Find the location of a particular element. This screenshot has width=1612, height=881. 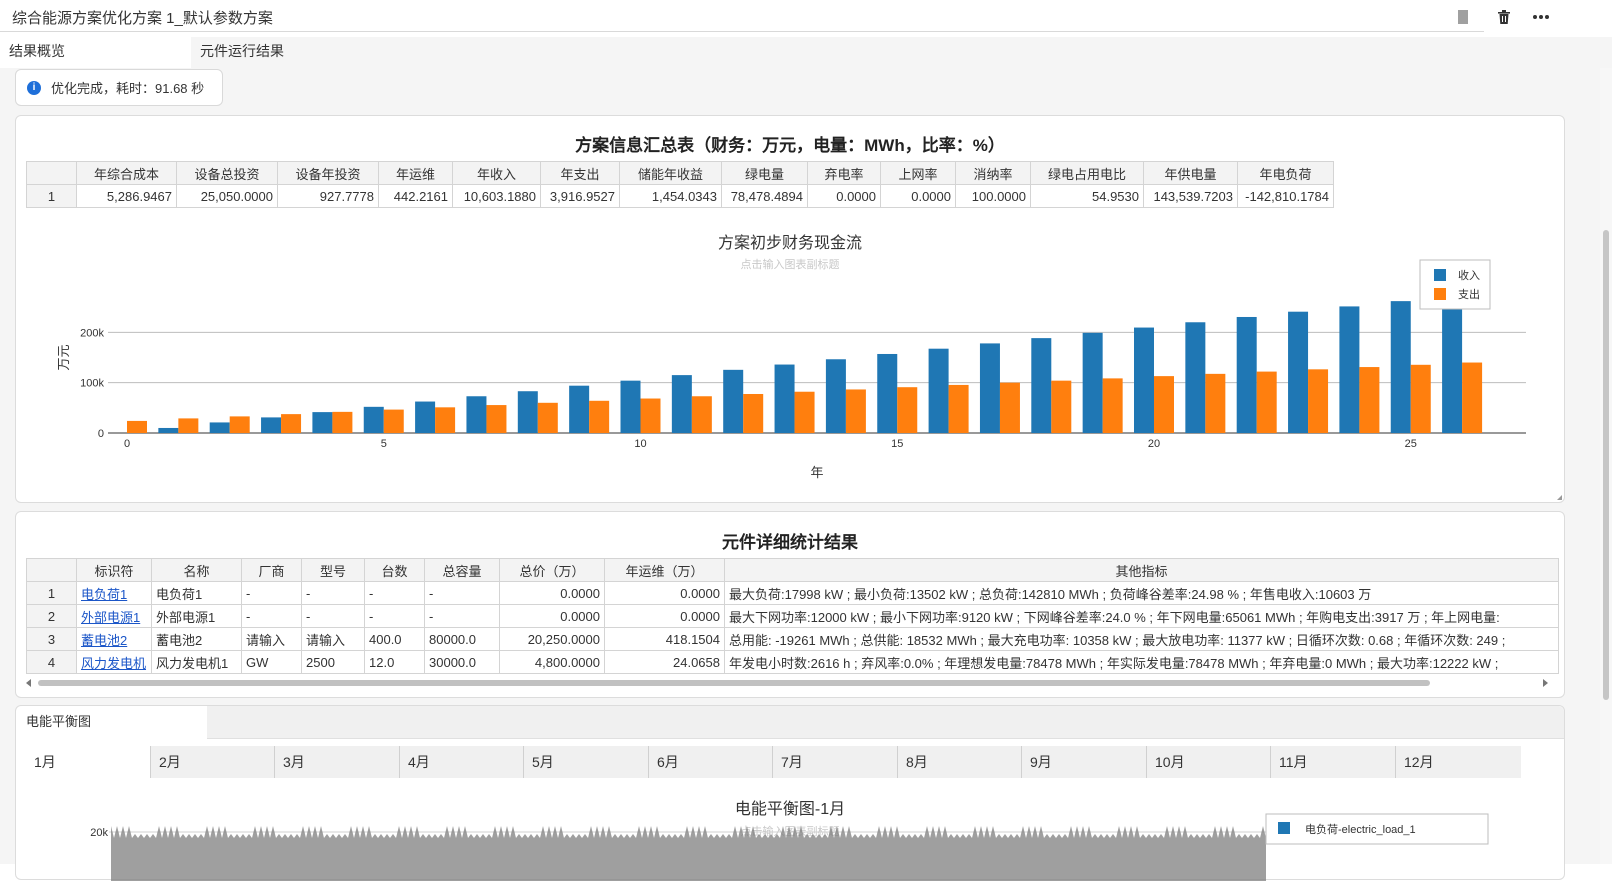

horizontal-scroll-thumb is located at coordinates (734, 683).